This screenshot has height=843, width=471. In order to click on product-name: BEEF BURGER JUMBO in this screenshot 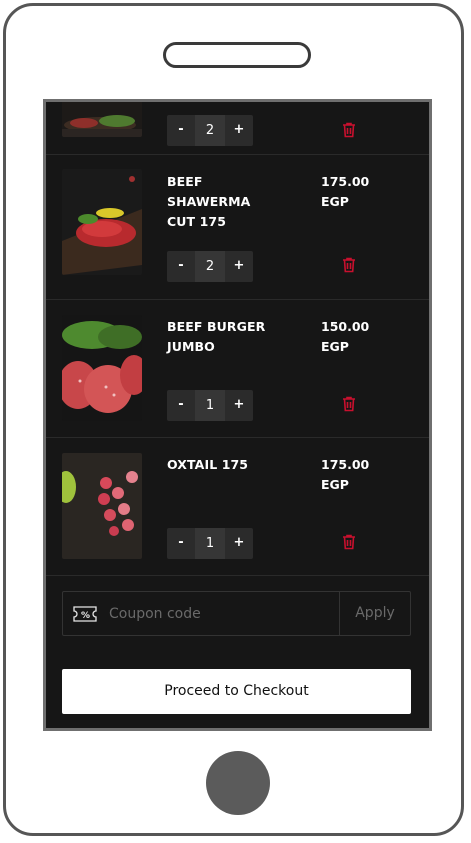, I will do `click(216, 336)`.